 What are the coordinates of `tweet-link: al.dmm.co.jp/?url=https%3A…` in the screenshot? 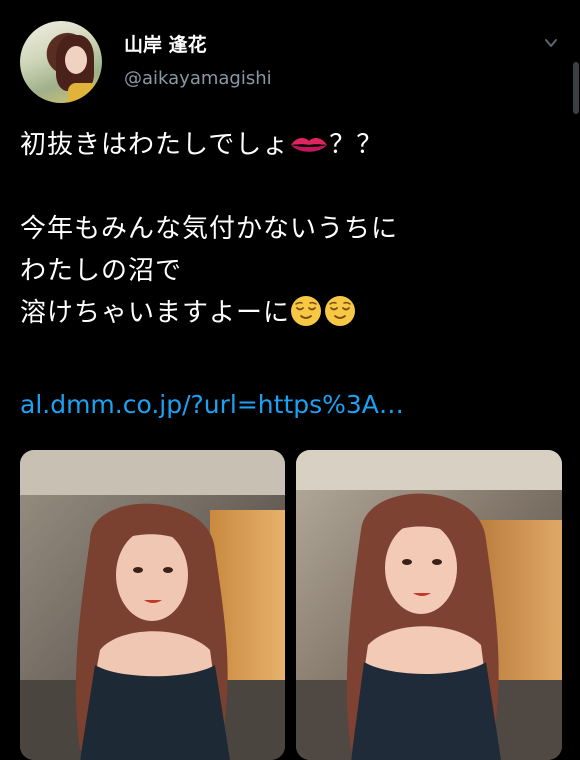 It's located at (212, 404).